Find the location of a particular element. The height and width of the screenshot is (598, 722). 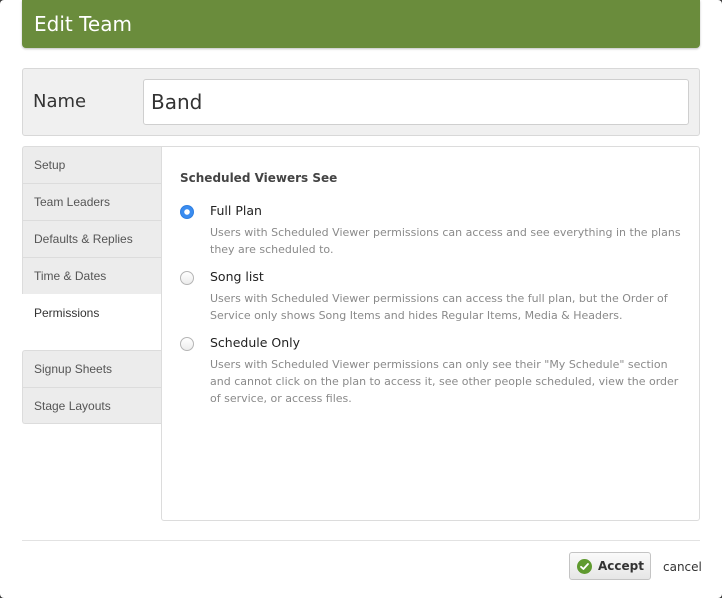

tab-defaults-replies: Defaults & Replies is located at coordinates (92, 238).